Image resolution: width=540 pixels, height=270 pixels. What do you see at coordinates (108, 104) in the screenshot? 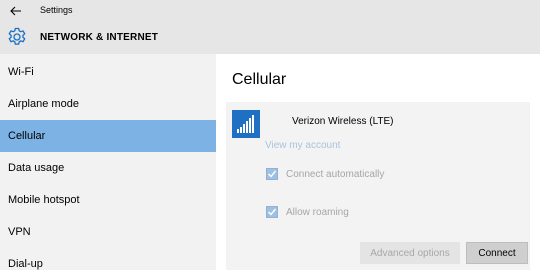
I see `sidebar-item-airplane-mode: Airplane mode` at bounding box center [108, 104].